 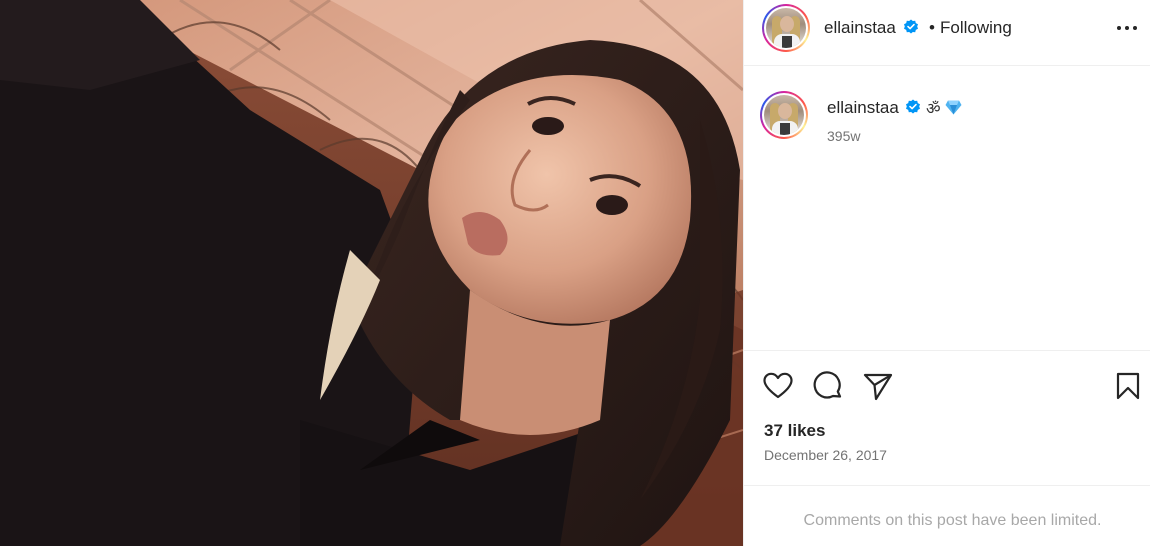 I want to click on post-actions: 37 likes December 26, 2017, so click(x=947, y=417).